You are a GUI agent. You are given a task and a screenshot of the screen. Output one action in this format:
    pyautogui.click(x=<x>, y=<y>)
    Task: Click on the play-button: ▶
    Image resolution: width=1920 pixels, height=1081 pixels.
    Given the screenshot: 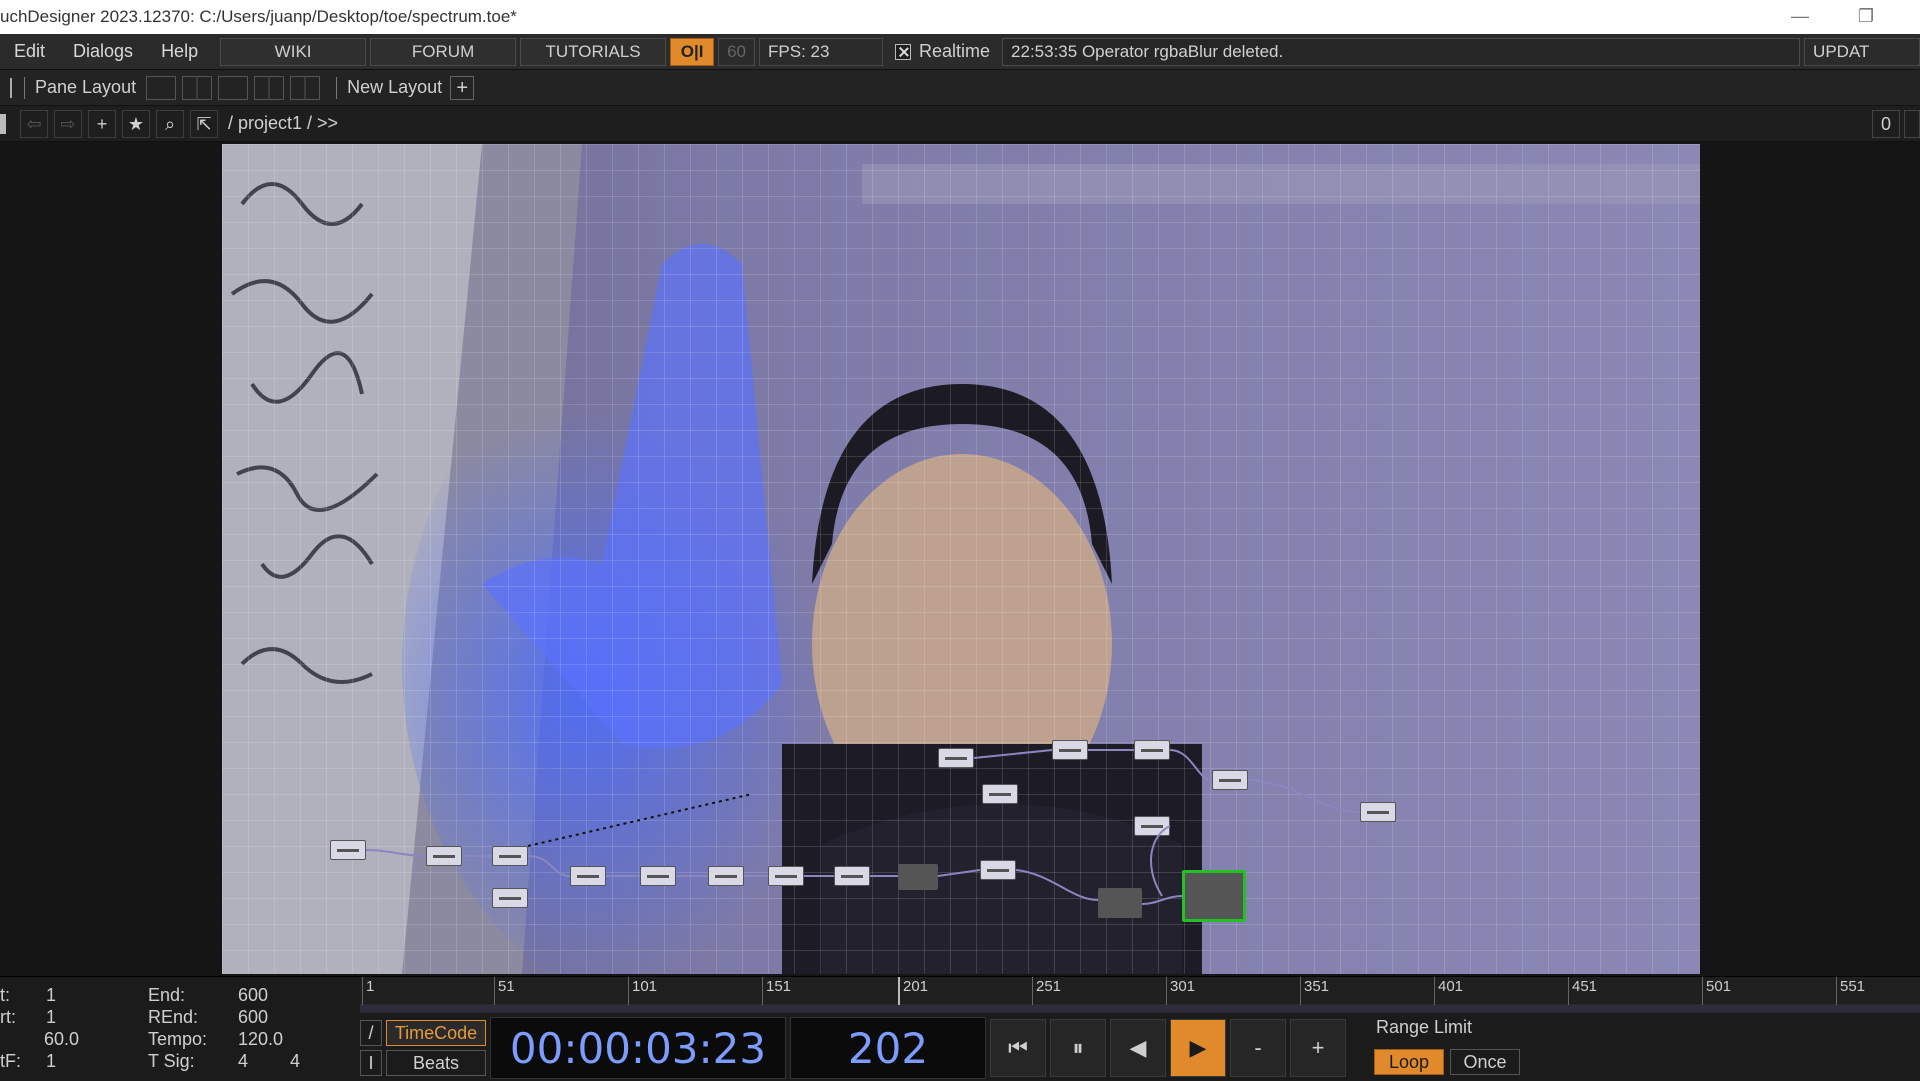 What is the action you would take?
    pyautogui.click(x=1198, y=1048)
    